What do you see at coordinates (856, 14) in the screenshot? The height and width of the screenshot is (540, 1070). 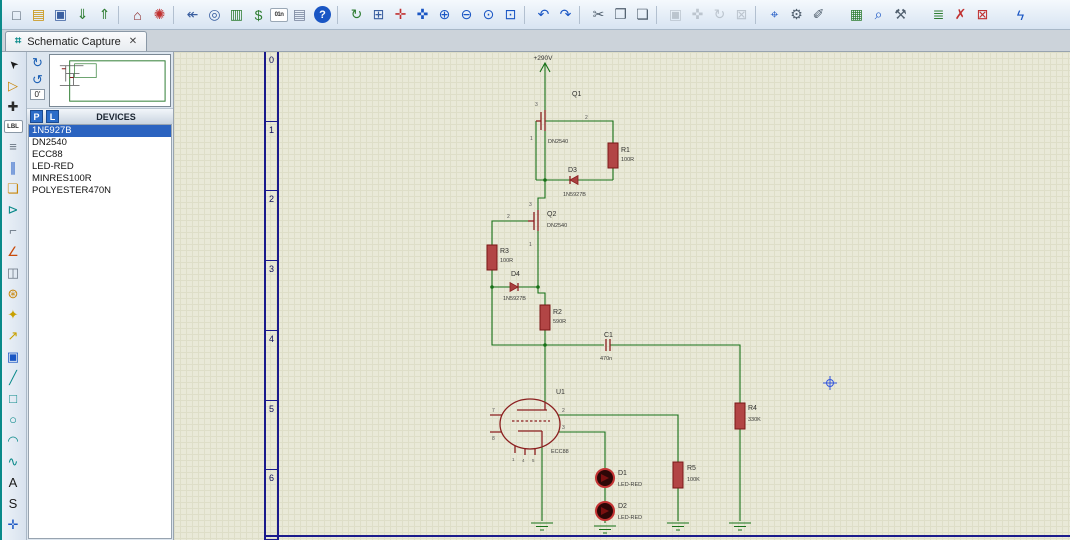 I see `netlist-icon: ▦` at bounding box center [856, 14].